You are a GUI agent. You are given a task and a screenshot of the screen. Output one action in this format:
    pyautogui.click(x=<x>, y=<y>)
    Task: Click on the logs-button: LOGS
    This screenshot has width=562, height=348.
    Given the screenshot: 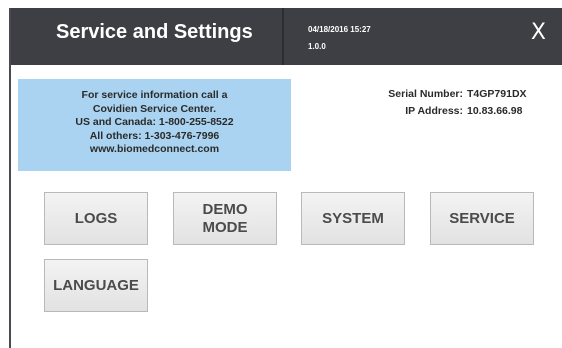 What is the action you would take?
    pyautogui.click(x=96, y=218)
    